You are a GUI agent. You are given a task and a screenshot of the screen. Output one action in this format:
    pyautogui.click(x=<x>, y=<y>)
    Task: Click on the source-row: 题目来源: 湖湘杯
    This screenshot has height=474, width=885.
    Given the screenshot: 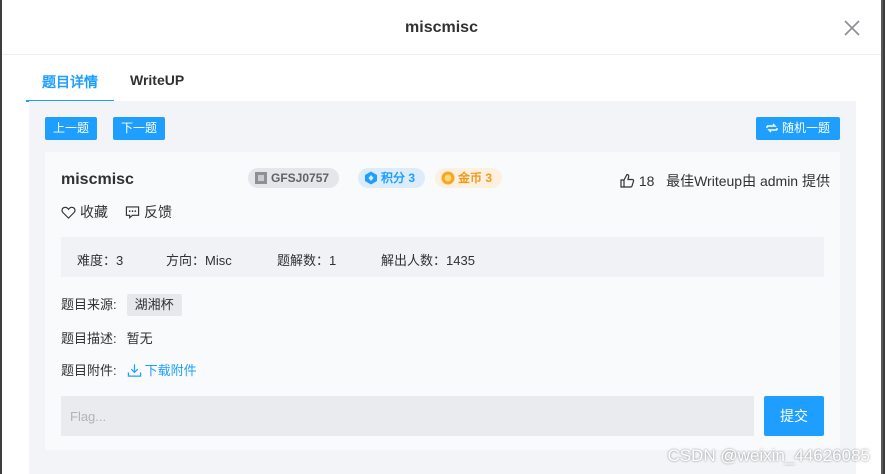 What is the action you would take?
    pyautogui.click(x=121, y=305)
    